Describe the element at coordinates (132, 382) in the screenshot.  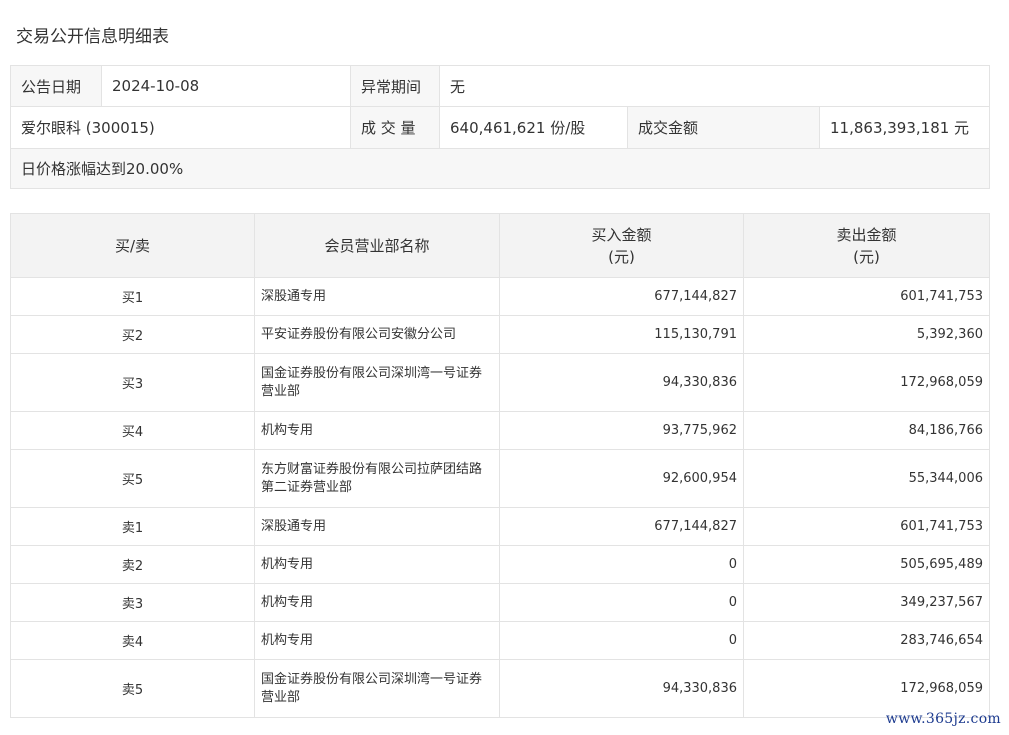
I see `row-side: 买3` at that location.